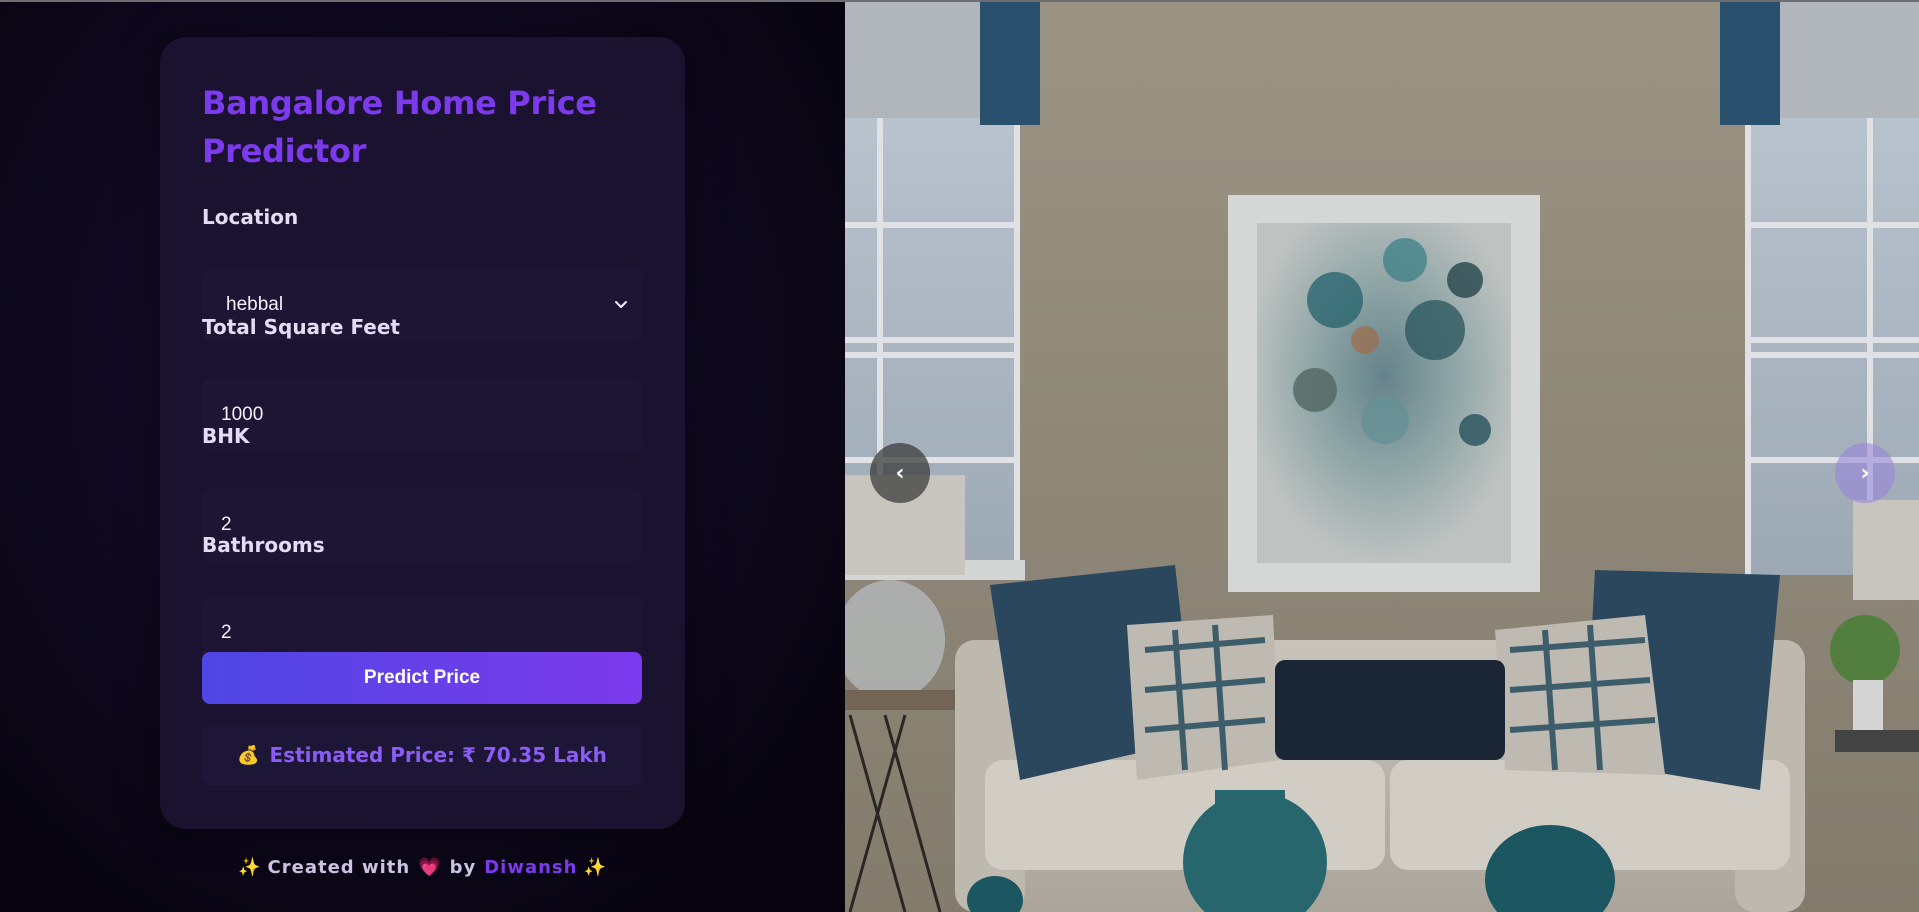  I want to click on bathrooms-input-value: 2, so click(226, 632).